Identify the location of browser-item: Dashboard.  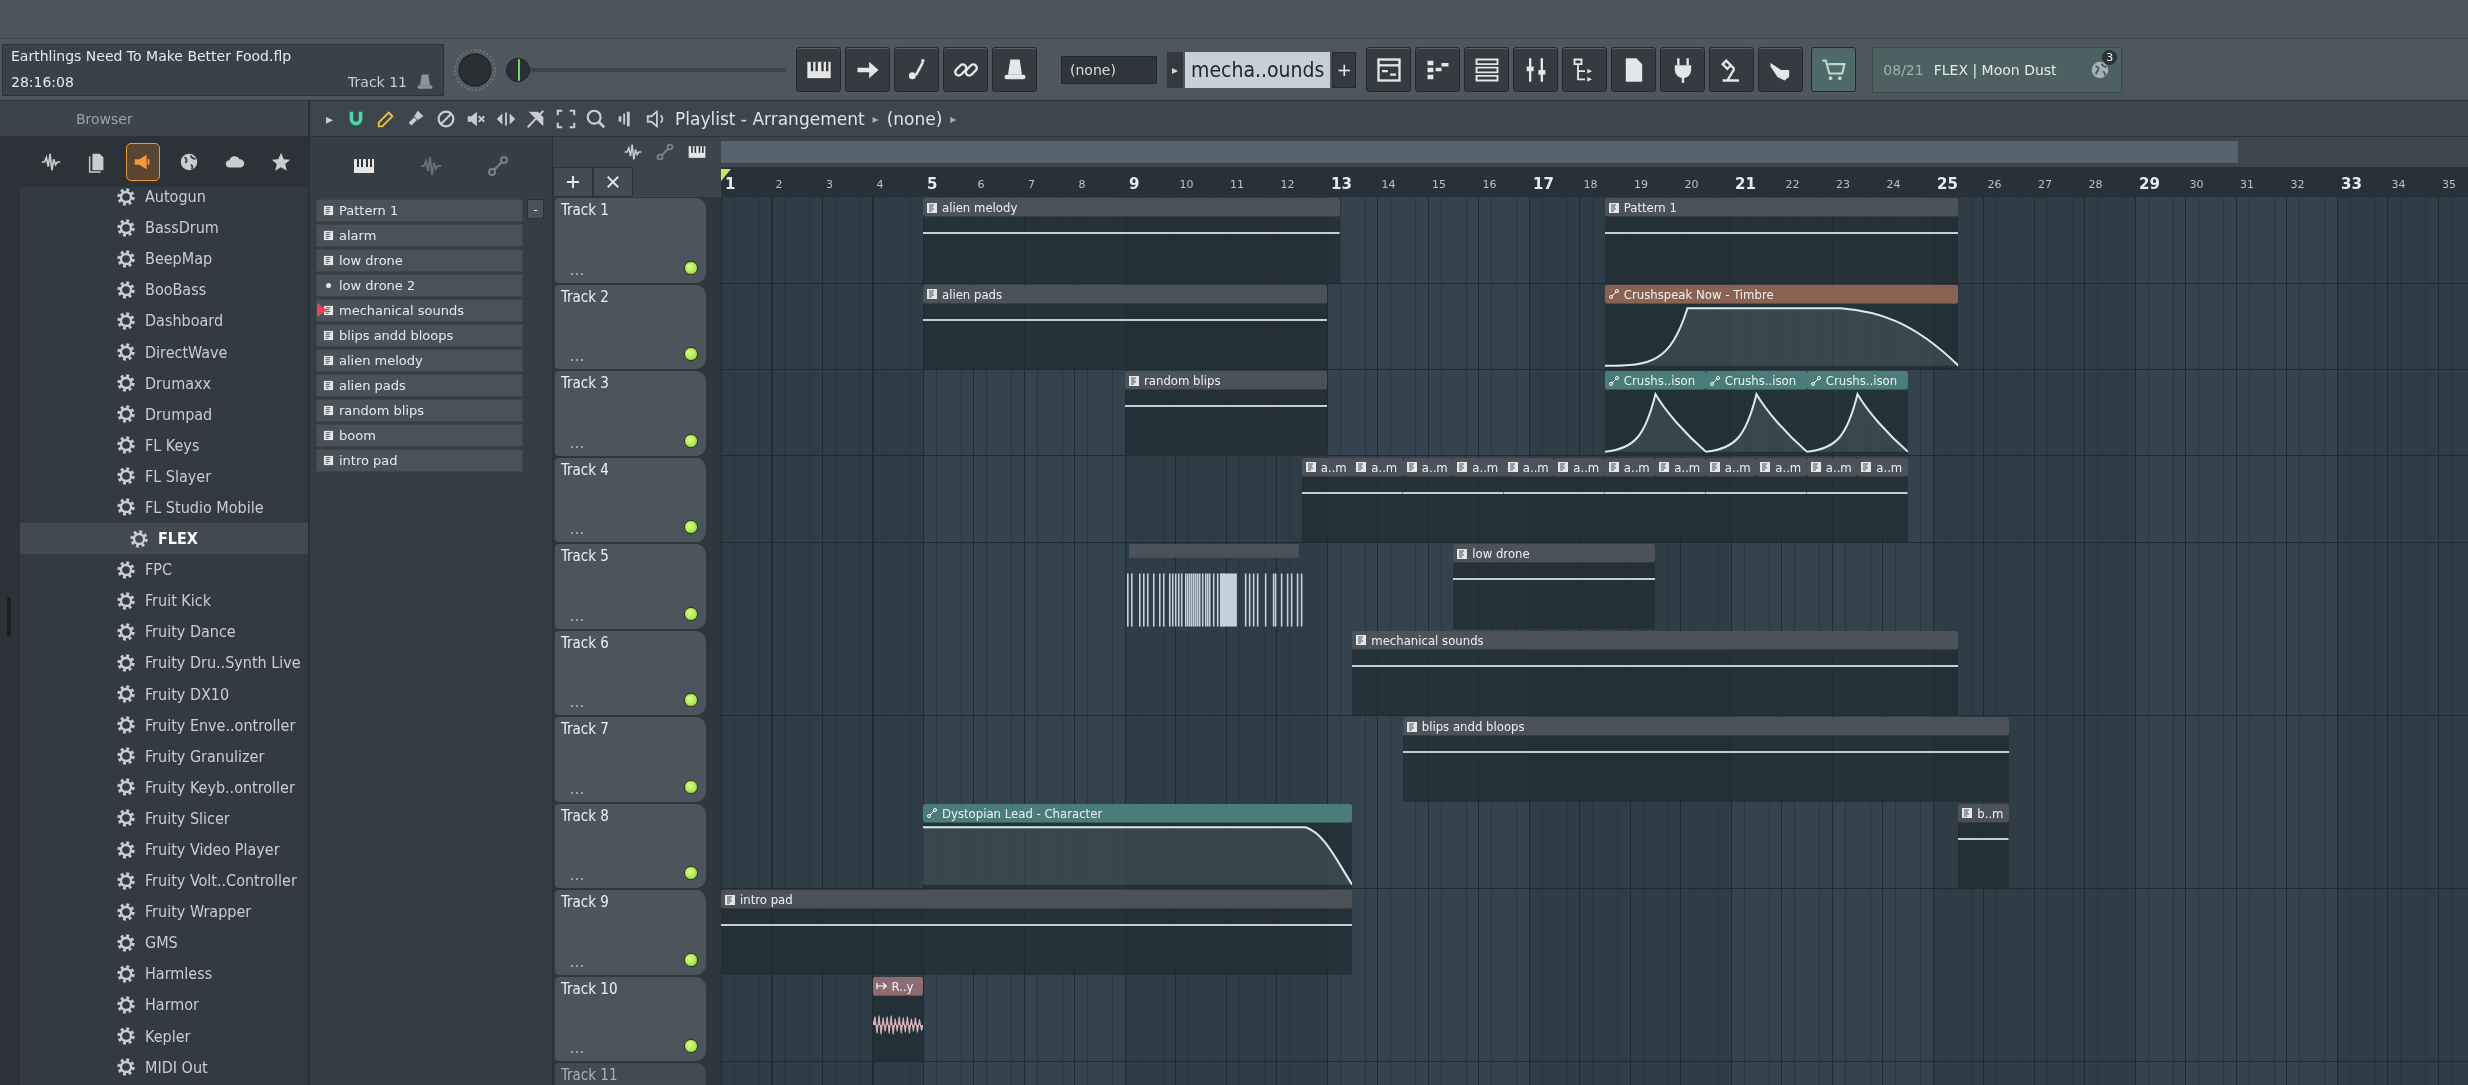
(164, 321).